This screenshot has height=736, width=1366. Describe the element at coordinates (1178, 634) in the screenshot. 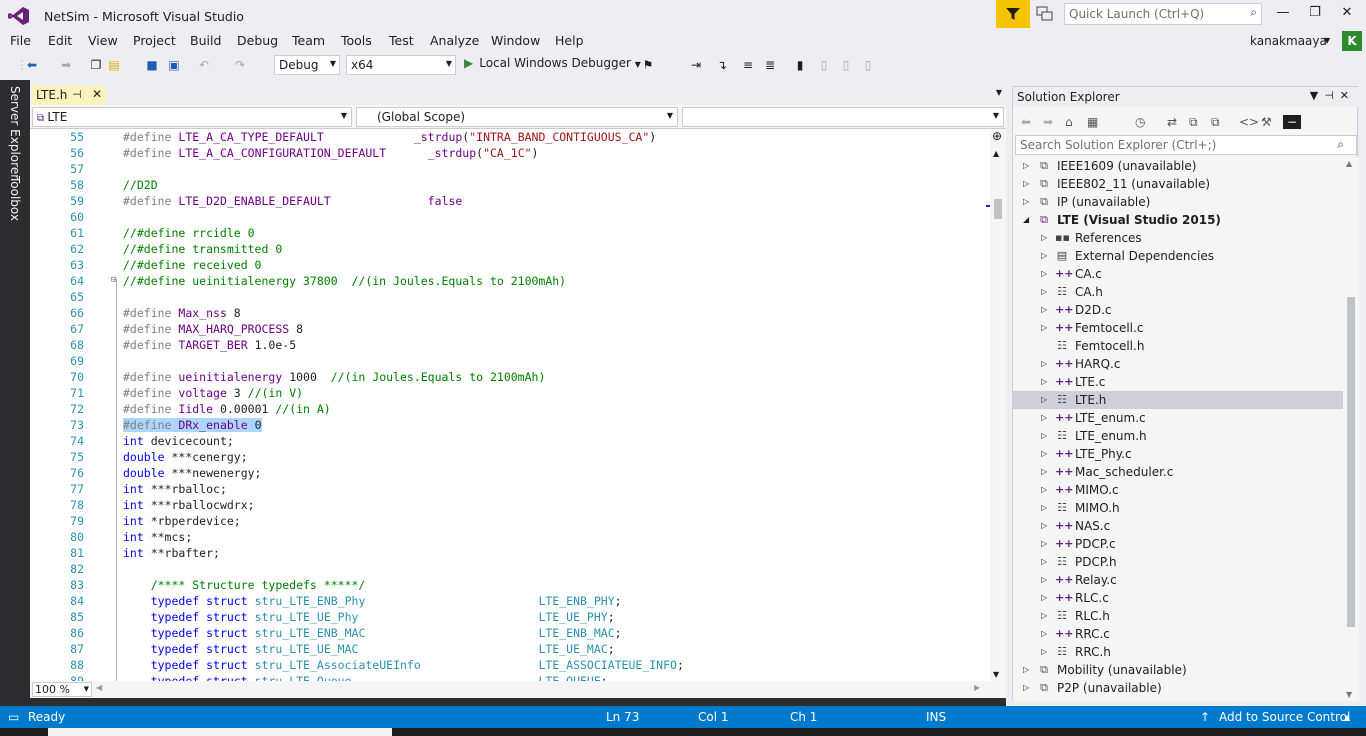

I see `tree-item: ▷ ++ RRC.c` at that location.